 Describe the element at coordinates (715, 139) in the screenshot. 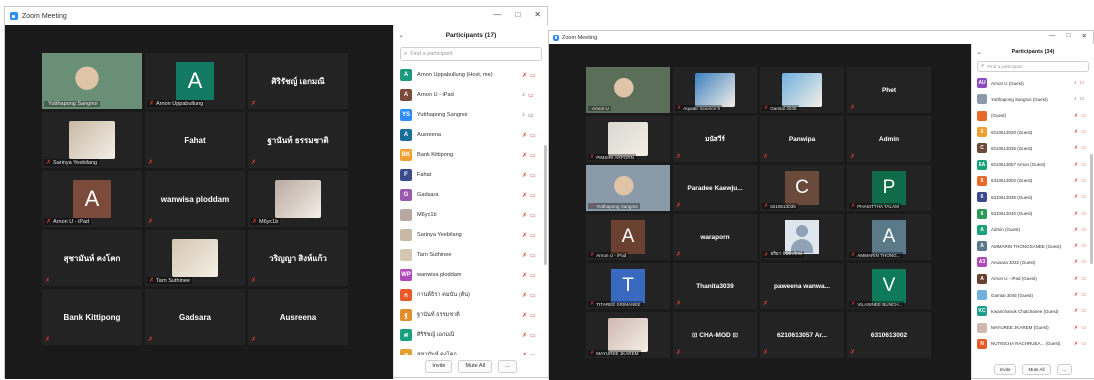

I see `video-tile: มนัสวีร์ ✗` at that location.